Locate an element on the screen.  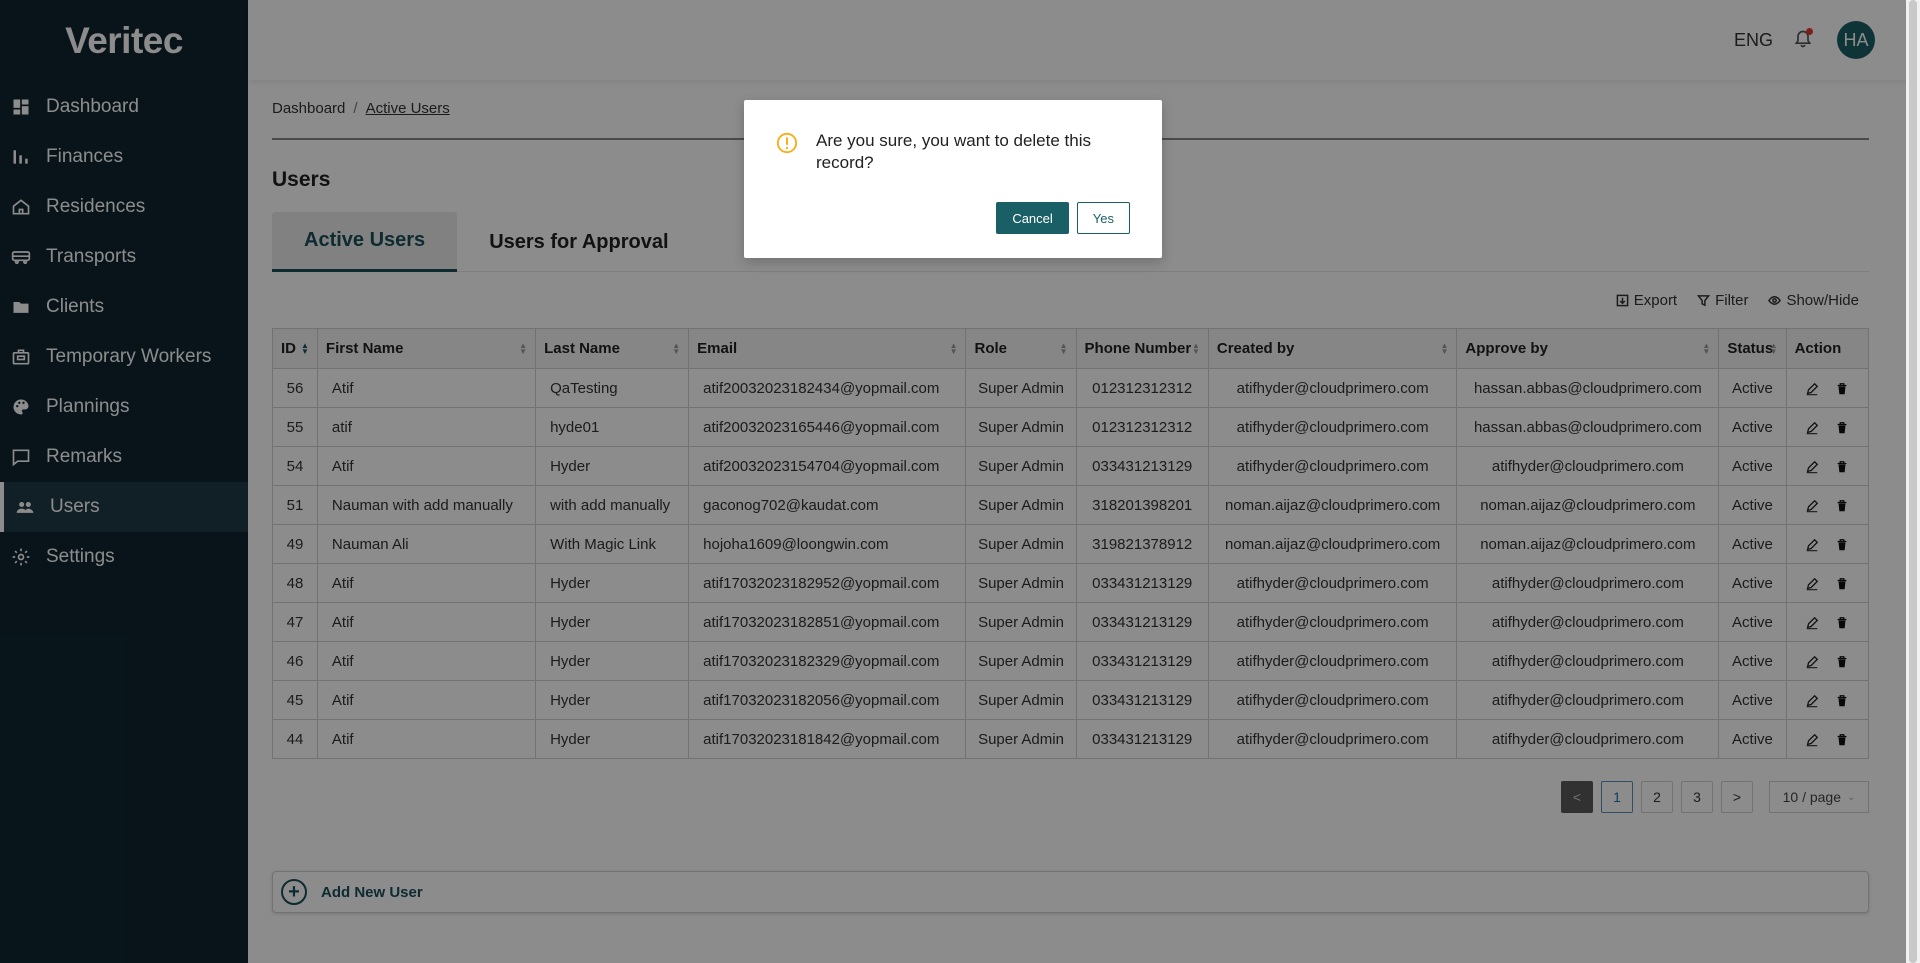
scrollbar-thumb is located at coordinates (1913, 481).